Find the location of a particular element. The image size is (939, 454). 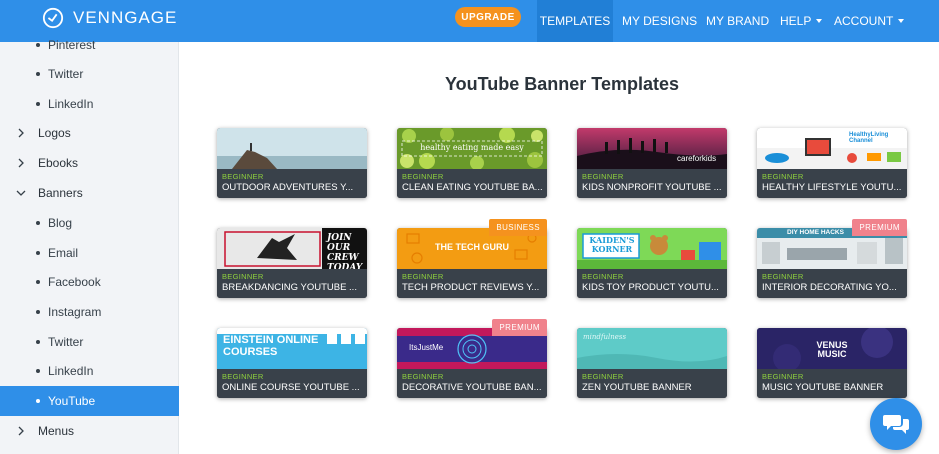

template-thumbnail: careforkids is located at coordinates (652, 148).